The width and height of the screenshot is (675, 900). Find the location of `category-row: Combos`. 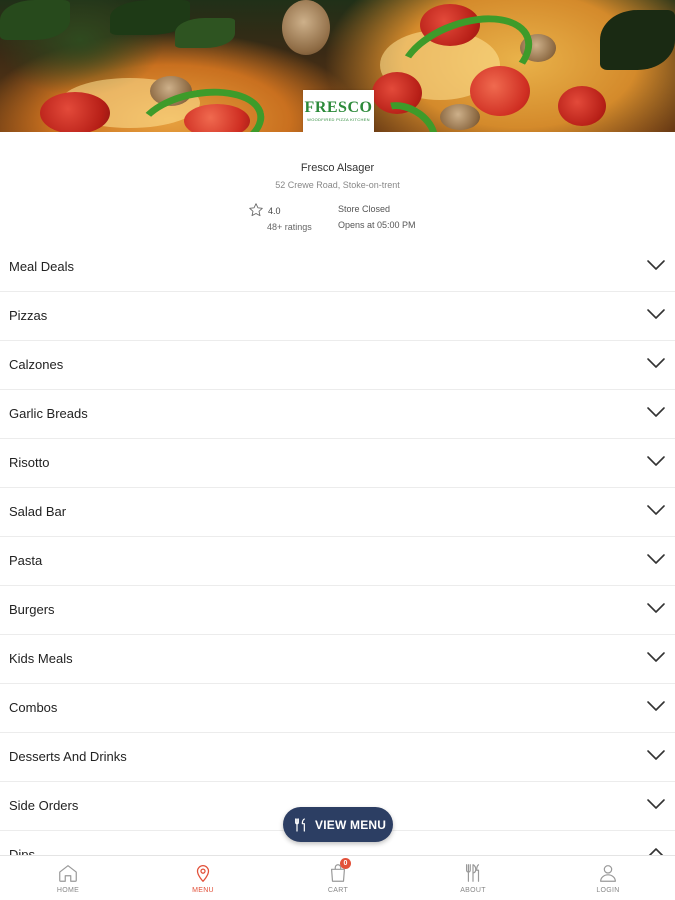

category-row: Combos is located at coordinates (337, 708).